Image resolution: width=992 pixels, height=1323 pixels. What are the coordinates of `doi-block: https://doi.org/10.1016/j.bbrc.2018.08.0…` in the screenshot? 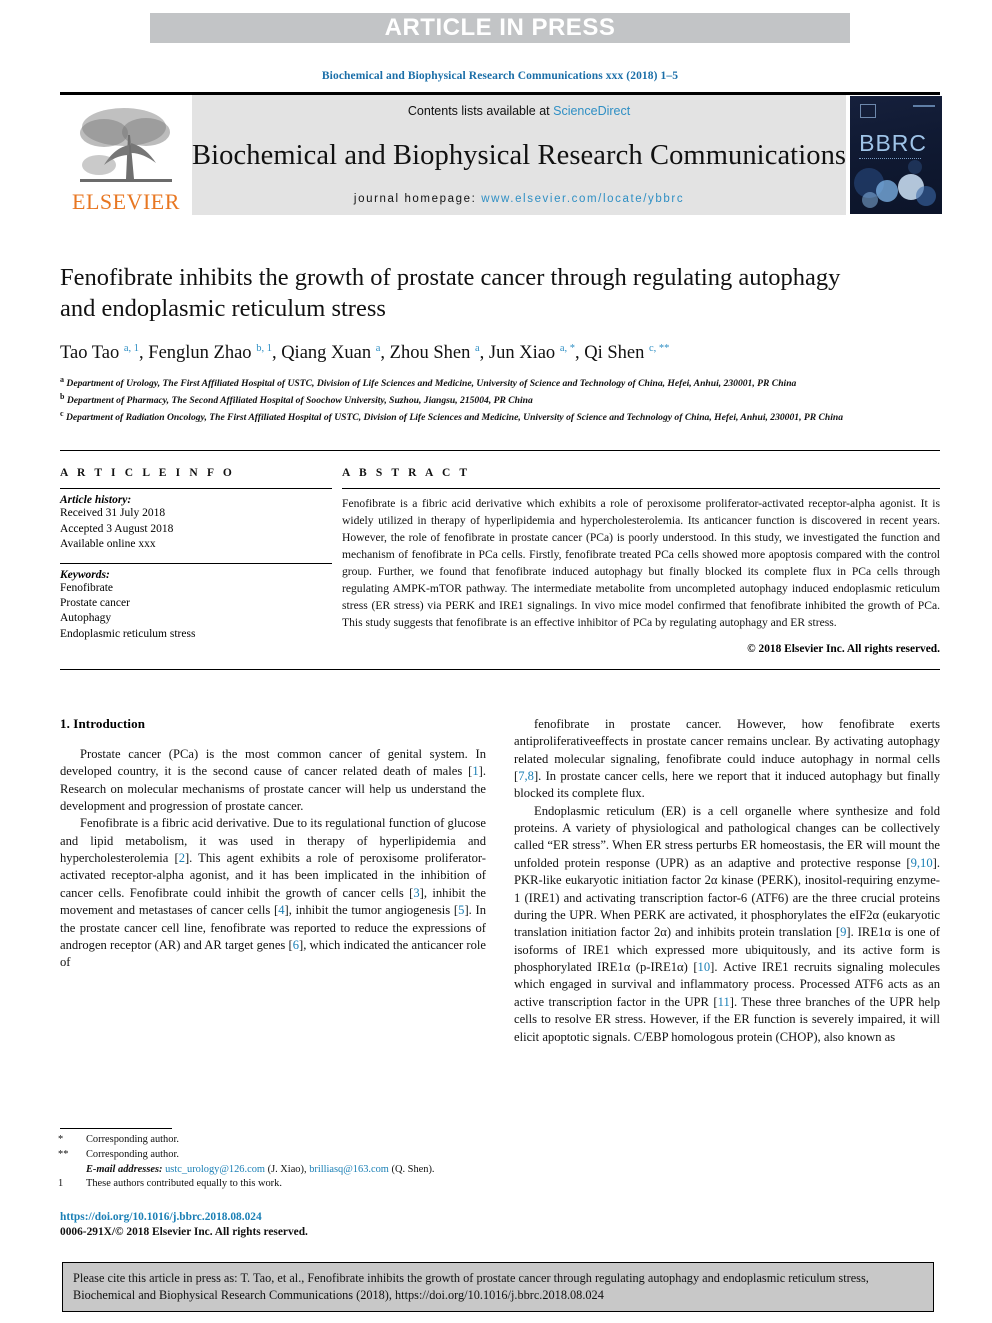 It's located at (275, 1225).